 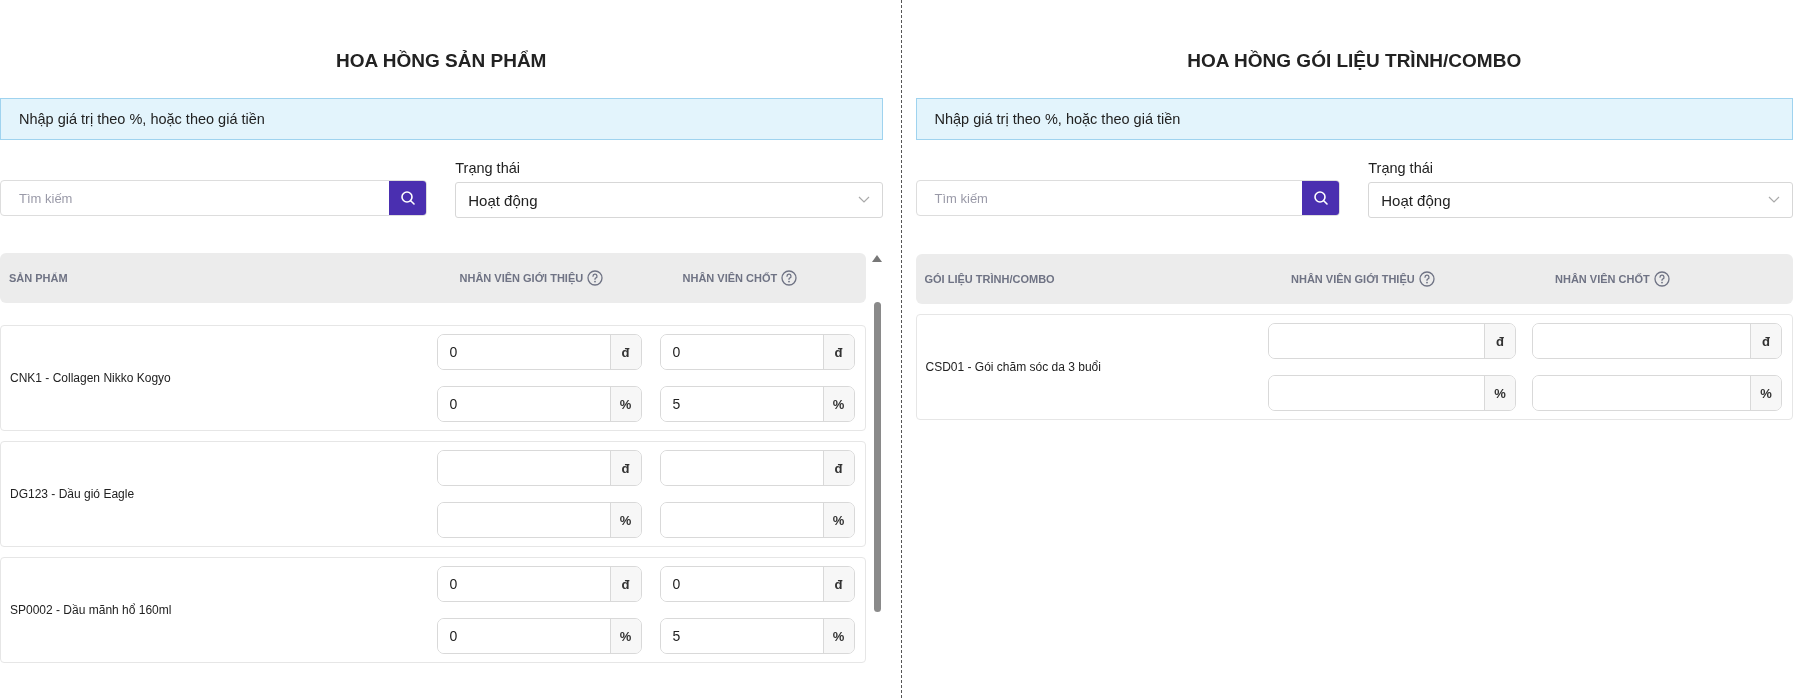 What do you see at coordinates (1354, 61) in the screenshot?
I see `section-title: HOA HỒNG GÓI LIỆU TRÌNH/COMBO` at bounding box center [1354, 61].